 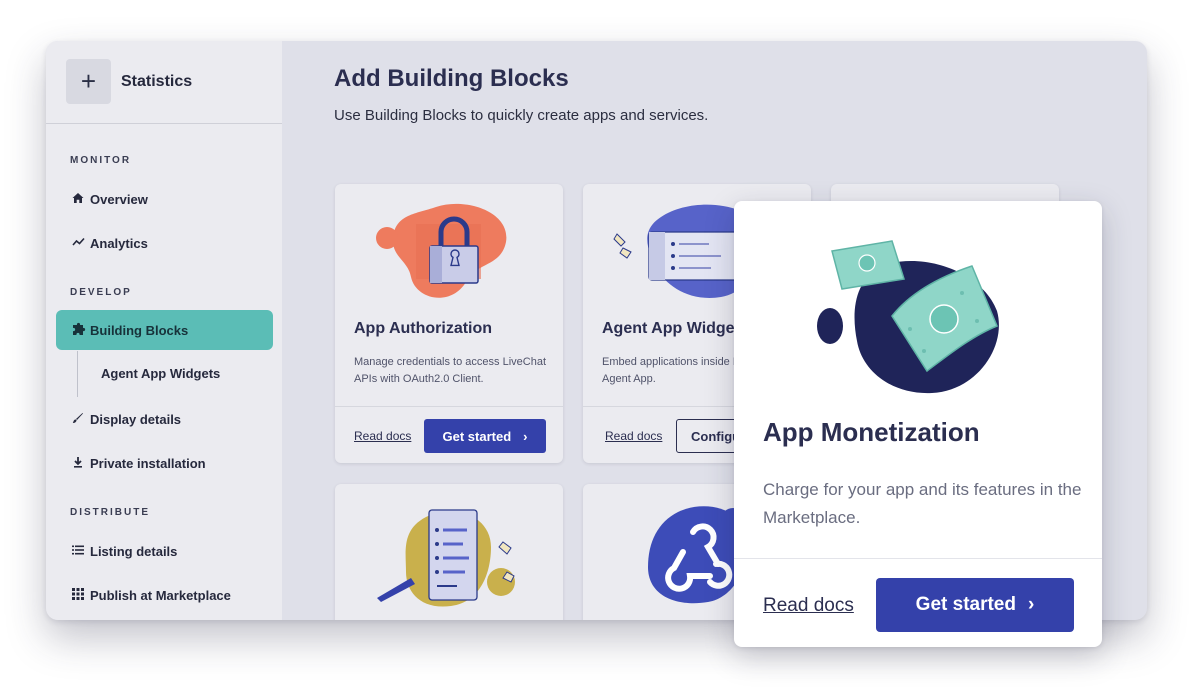 What do you see at coordinates (423, 328) in the screenshot?
I see `card-title: App Authorization` at bounding box center [423, 328].